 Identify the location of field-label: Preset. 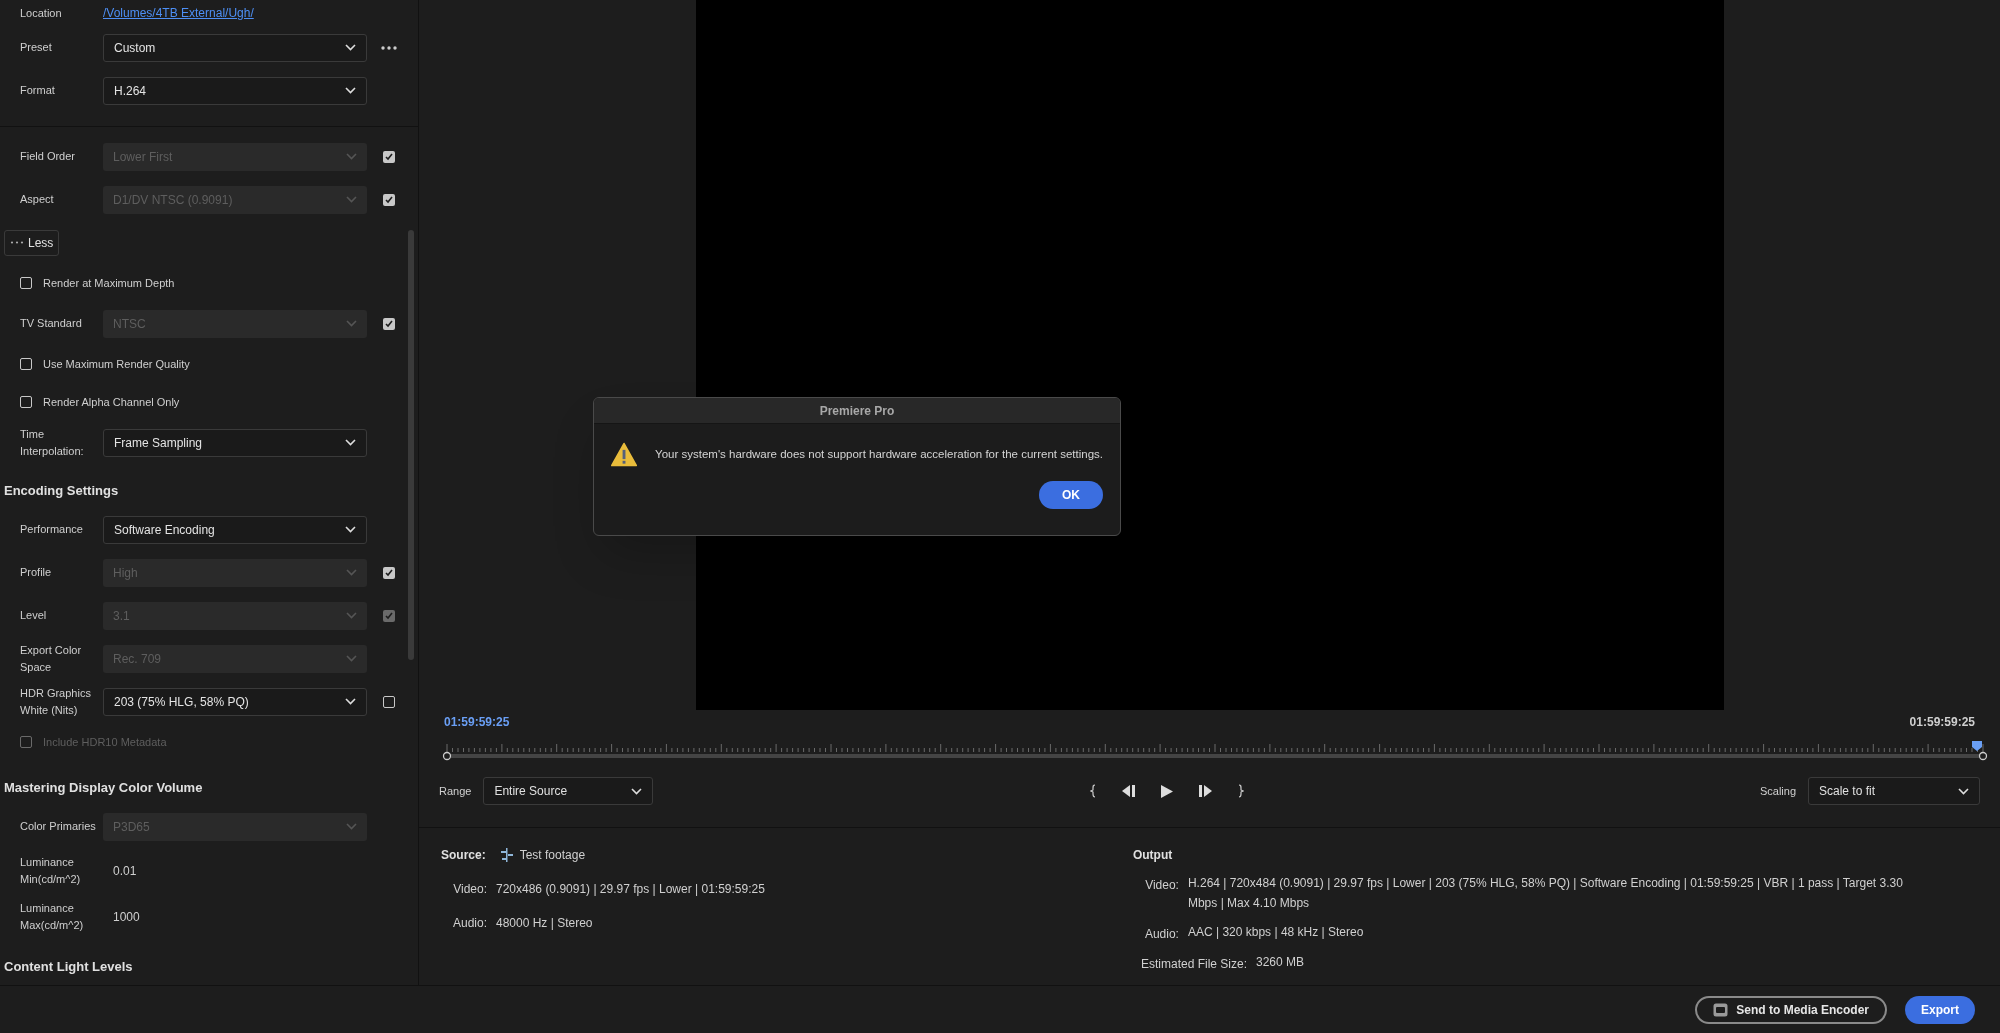
(36, 47).